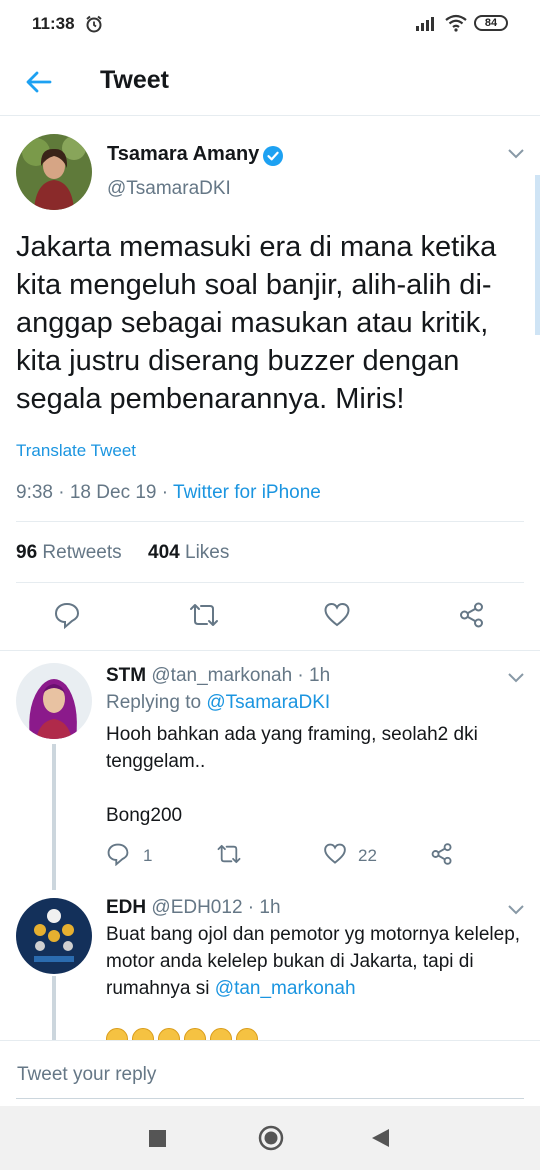 This screenshot has width=540, height=1170. I want to click on translate-tweet-link: Translate Tweet, so click(76, 451).